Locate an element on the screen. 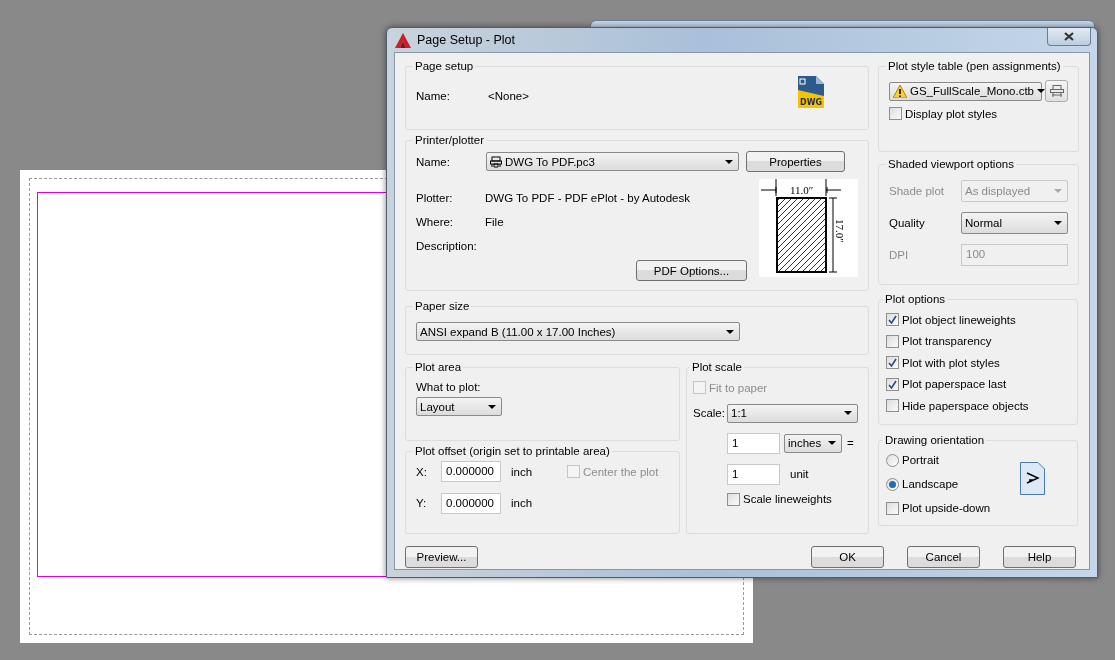  group-title: Paper size is located at coordinates (442, 306).